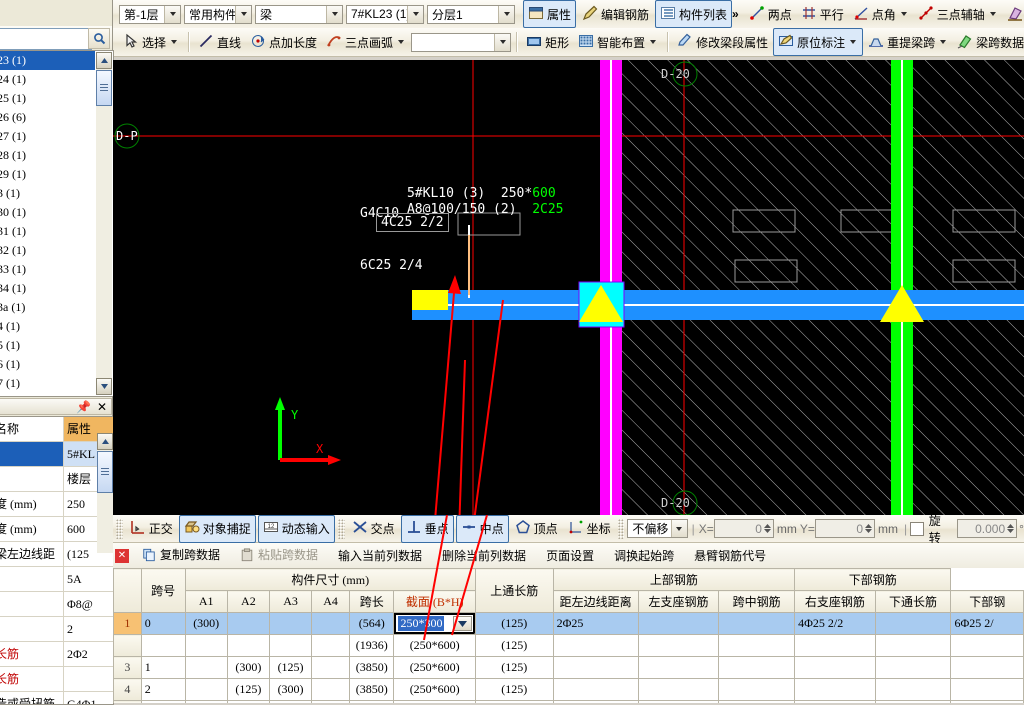 The height and width of the screenshot is (705, 1024). What do you see at coordinates (88, 654) in the screenshot?
I see `property-value: 2Φ2` at bounding box center [88, 654].